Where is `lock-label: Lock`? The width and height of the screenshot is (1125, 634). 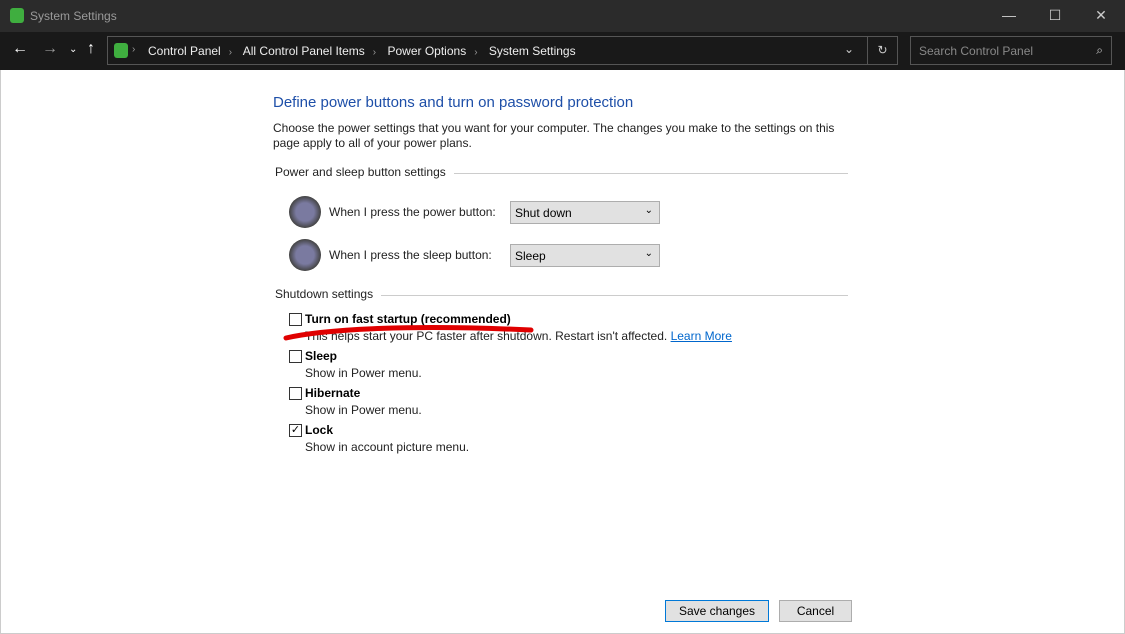 lock-label: Lock is located at coordinates (319, 430).